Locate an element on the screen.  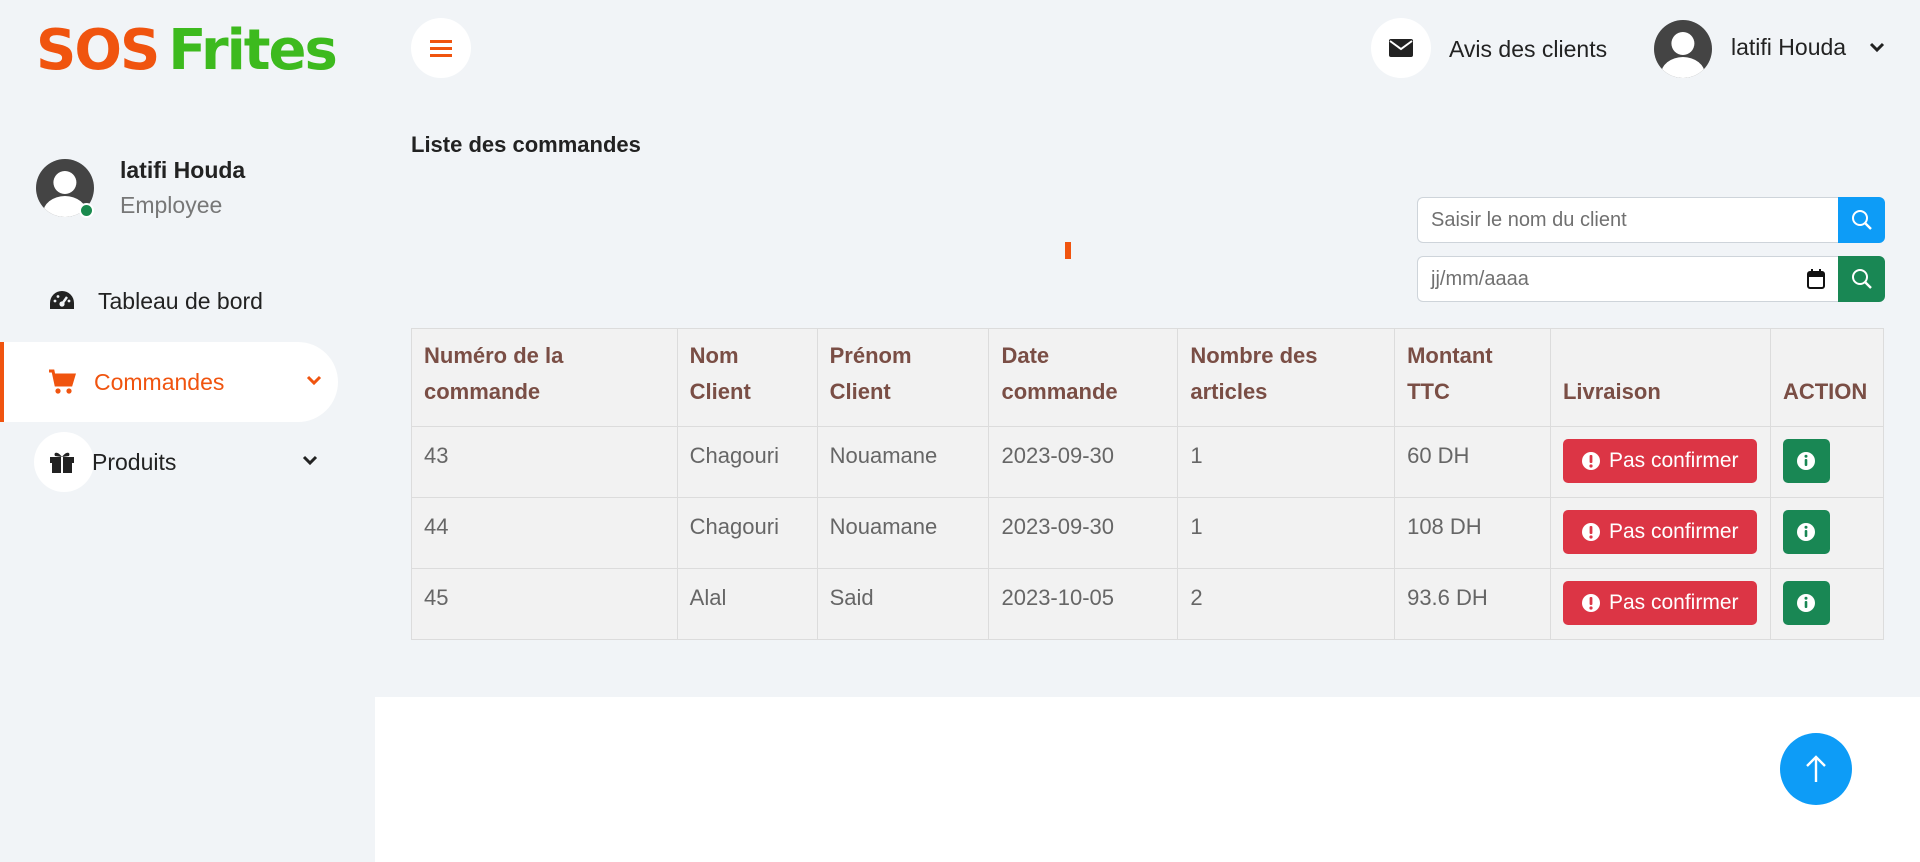
sidebar-item-commandes: Commandes is located at coordinates (169, 382).